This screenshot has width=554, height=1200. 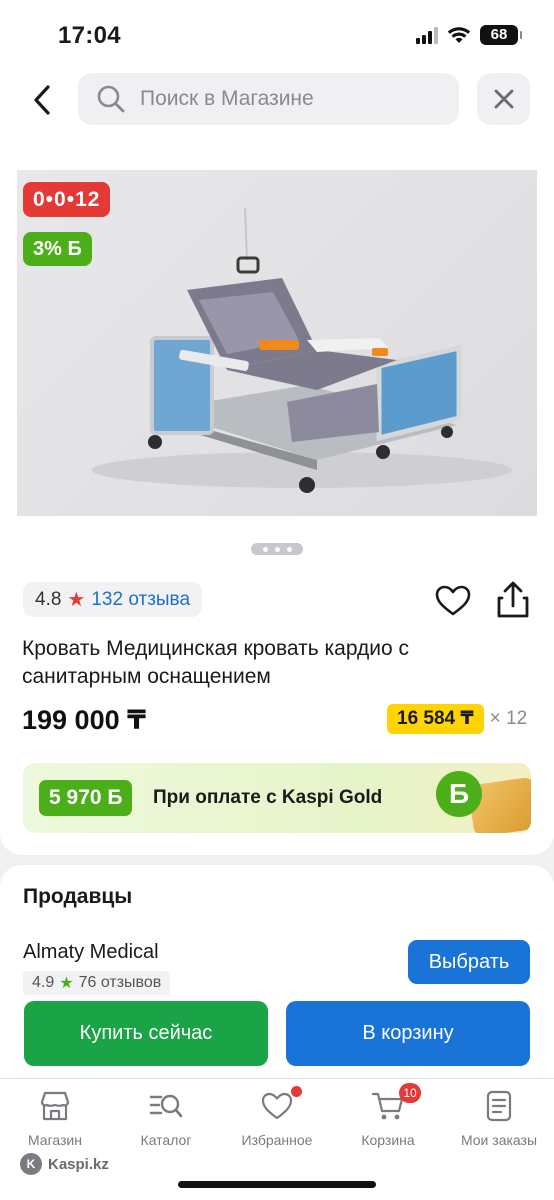 I want to click on installment-amount: 16 584 ₸, so click(x=435, y=719).